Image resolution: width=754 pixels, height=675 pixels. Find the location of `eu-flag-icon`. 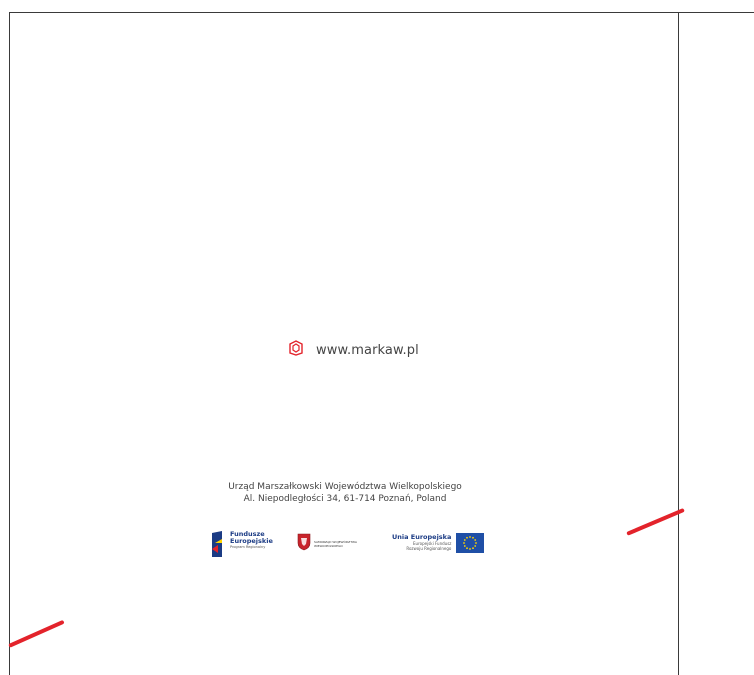

eu-flag-icon is located at coordinates (470, 543).